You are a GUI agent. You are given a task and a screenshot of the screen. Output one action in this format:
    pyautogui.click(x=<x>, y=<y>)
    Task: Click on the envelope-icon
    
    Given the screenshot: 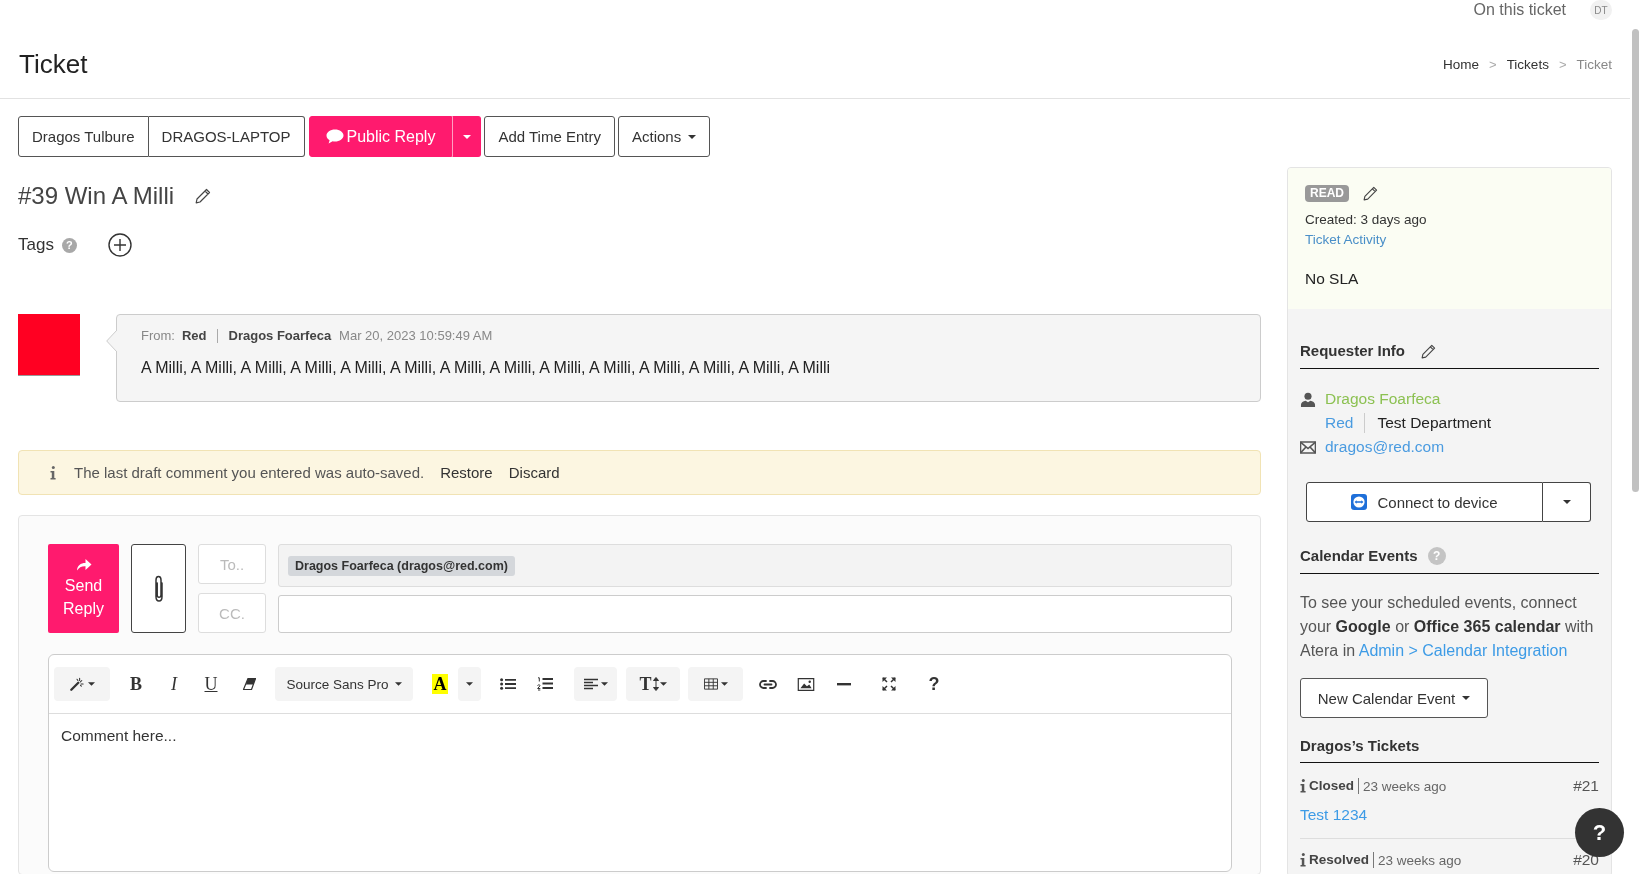 What is the action you would take?
    pyautogui.click(x=1308, y=447)
    